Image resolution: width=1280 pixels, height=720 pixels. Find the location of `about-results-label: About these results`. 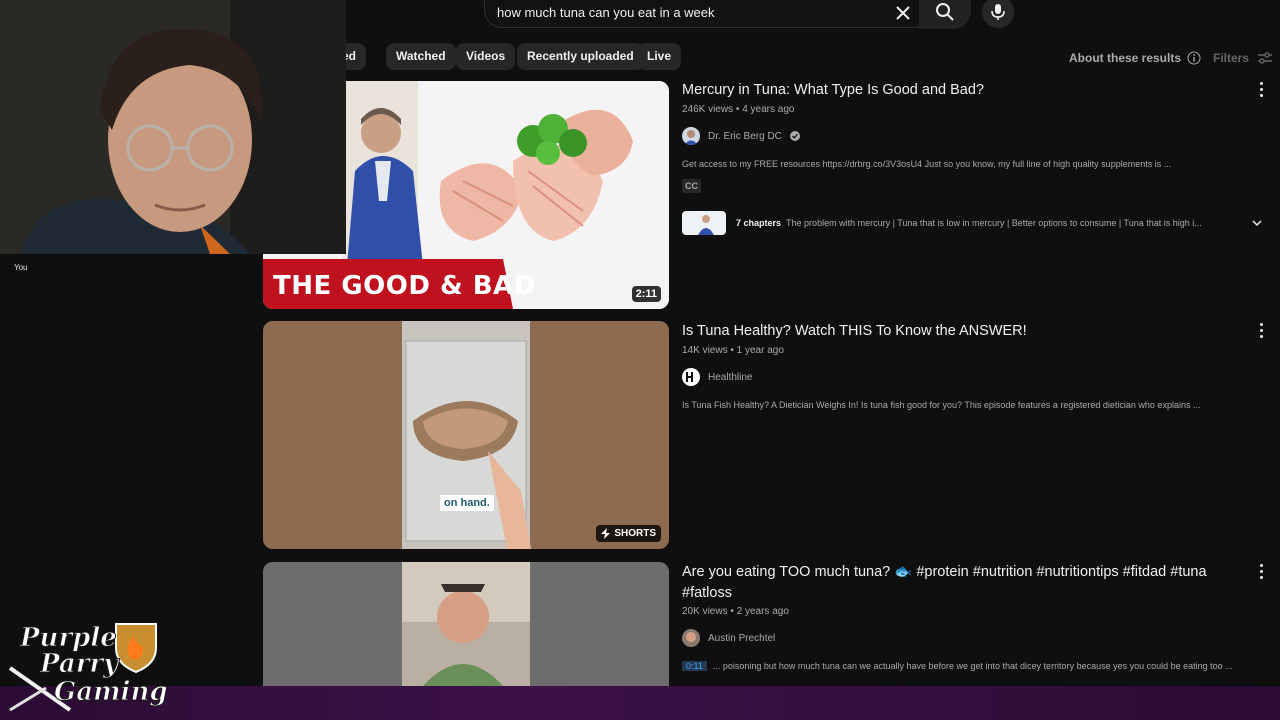

about-results-label: About these results is located at coordinates (1125, 58).